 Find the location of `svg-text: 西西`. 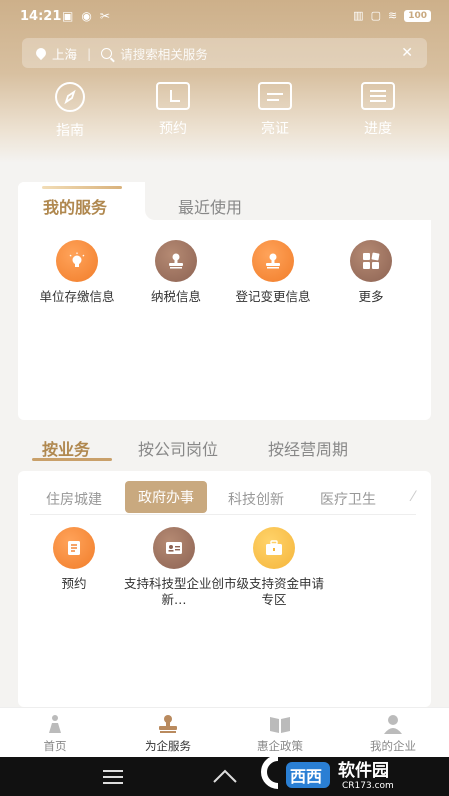

svg-text: 西西 is located at coordinates (306, 776).